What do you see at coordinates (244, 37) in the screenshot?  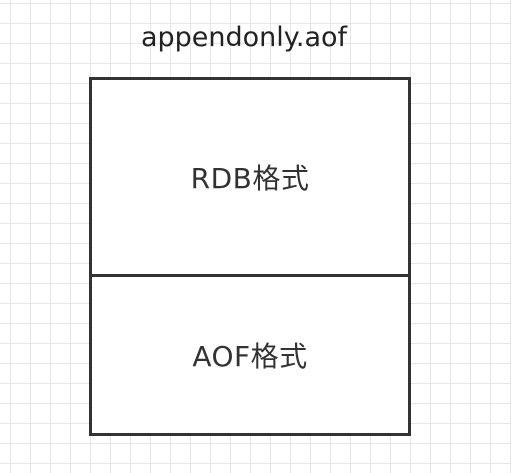 I see `file-name-title: appendonly.aof` at bounding box center [244, 37].